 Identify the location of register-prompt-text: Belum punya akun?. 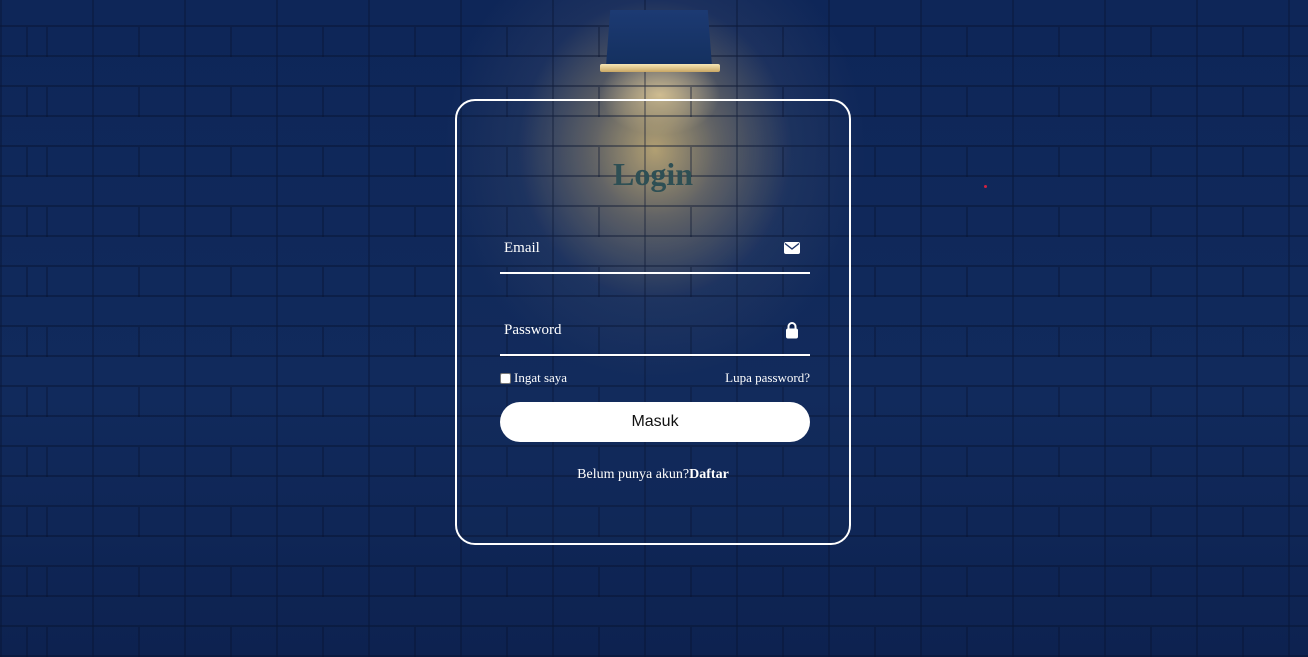
(633, 474).